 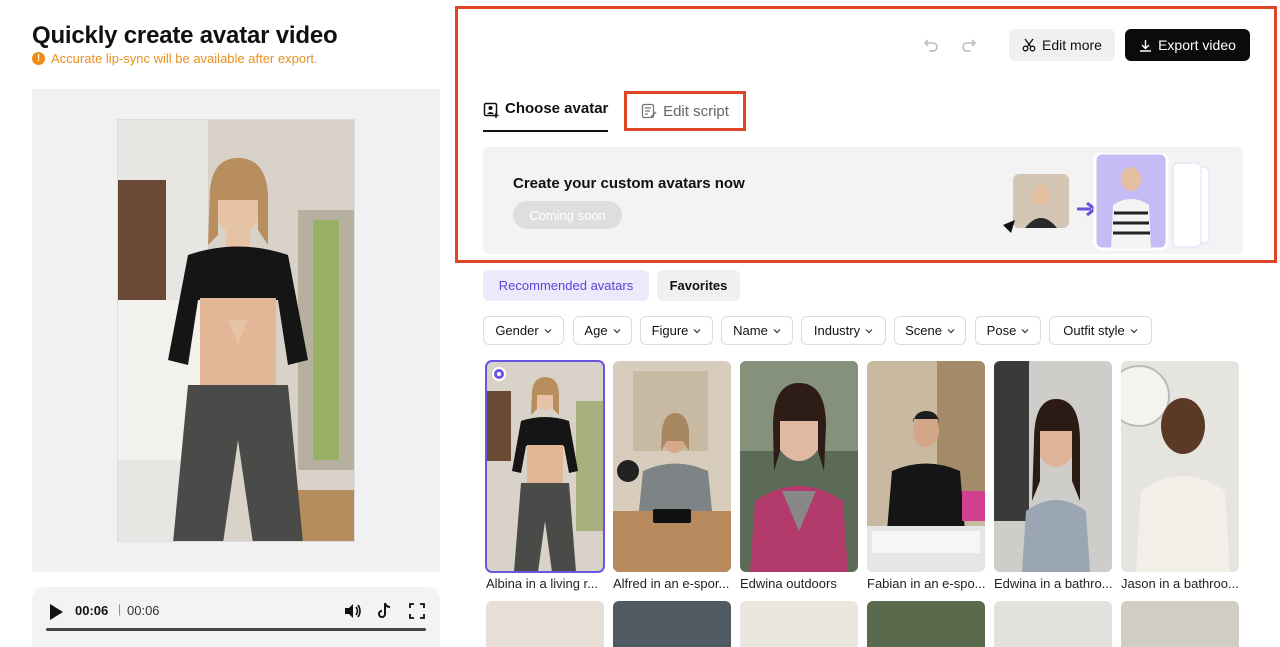 I want to click on avatar-card-edwina-bathroom, so click(x=1053, y=466).